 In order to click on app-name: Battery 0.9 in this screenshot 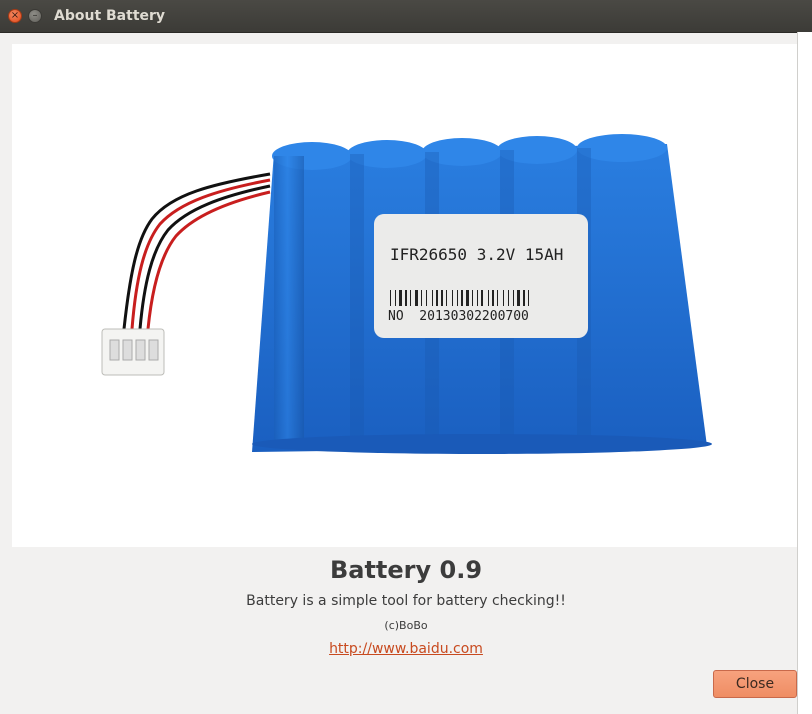, I will do `click(406, 570)`.